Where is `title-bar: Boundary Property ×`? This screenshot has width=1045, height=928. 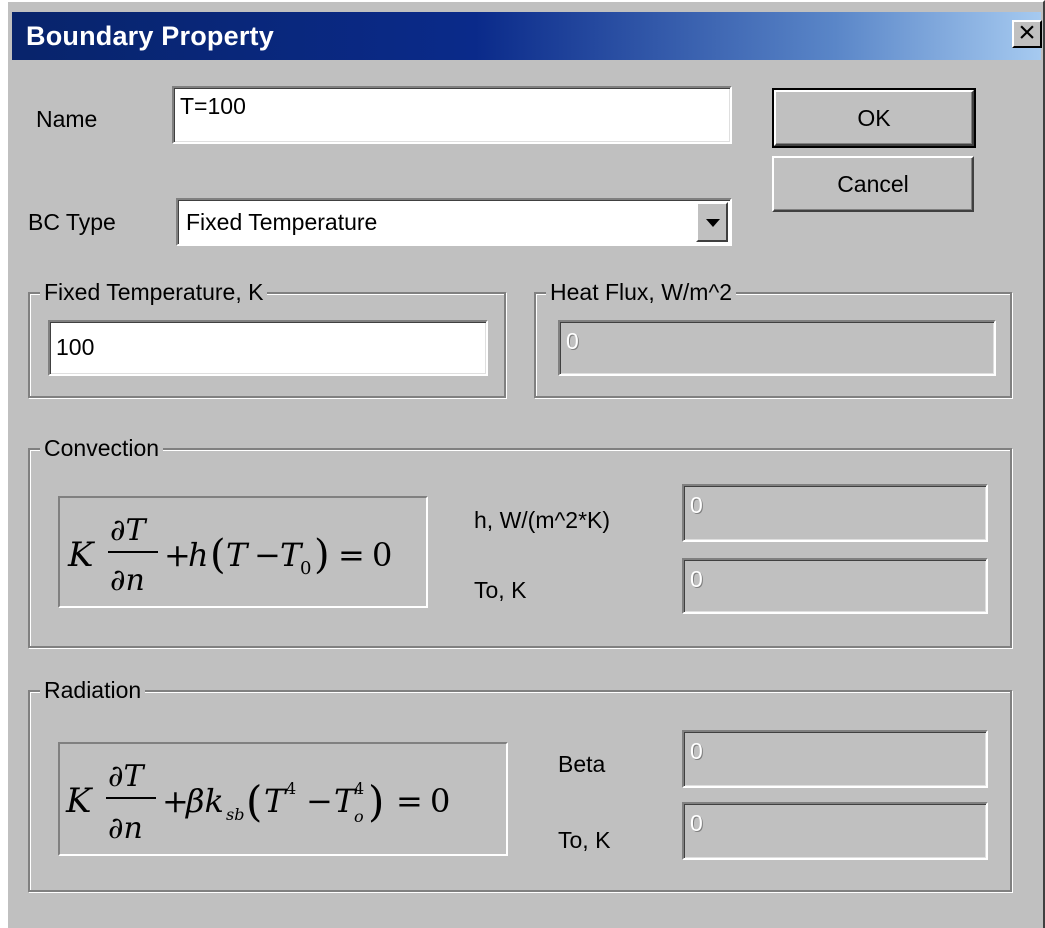 title-bar: Boundary Property × is located at coordinates (527, 36).